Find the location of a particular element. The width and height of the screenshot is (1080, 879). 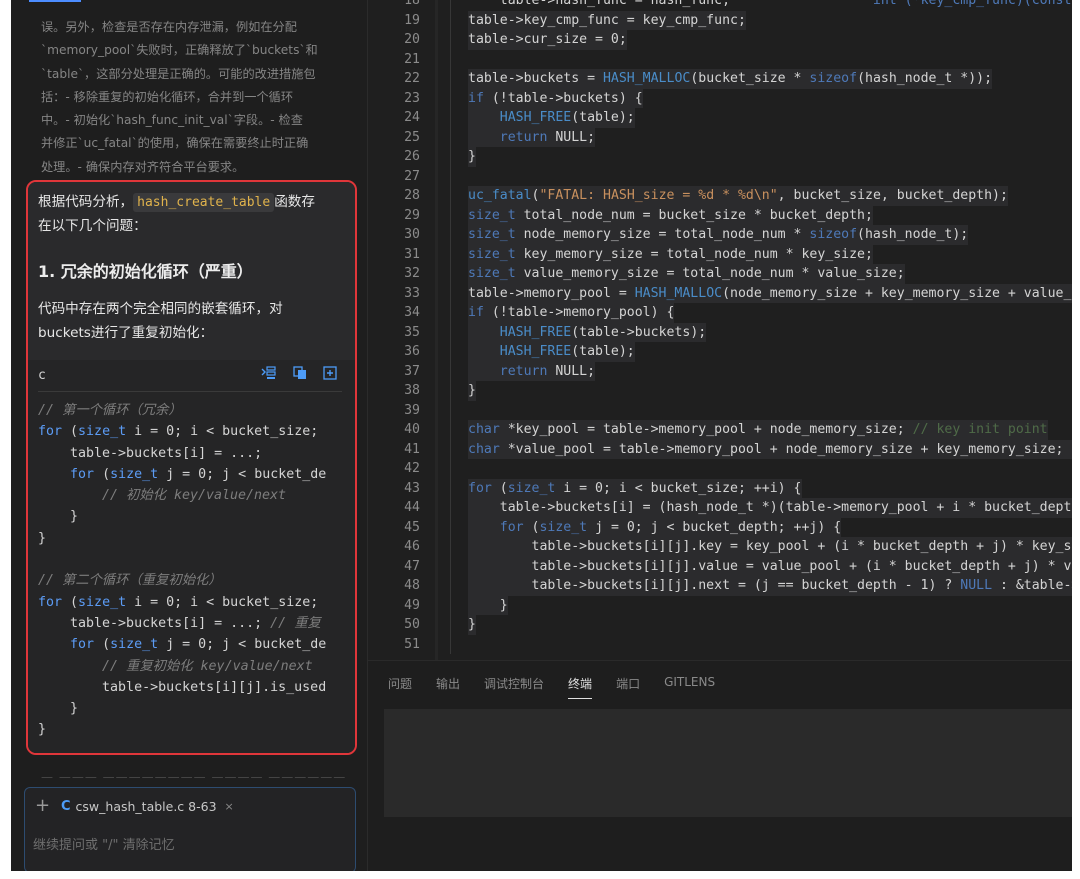

insert-icon is located at coordinates (268, 373).